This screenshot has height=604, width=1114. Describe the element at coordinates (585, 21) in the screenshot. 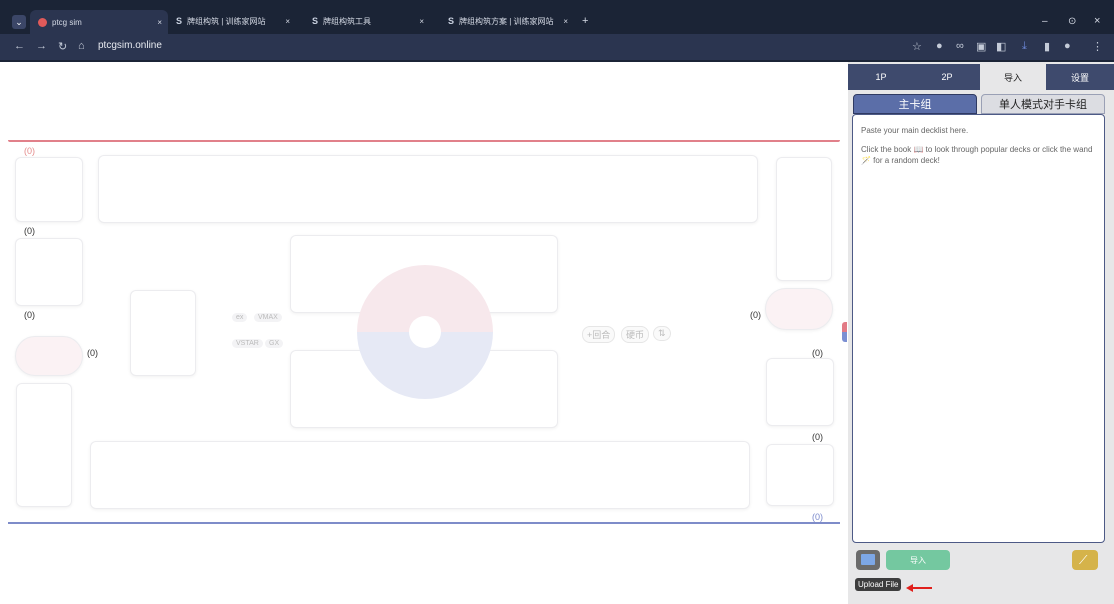

I see `new-tab-button: +` at that location.